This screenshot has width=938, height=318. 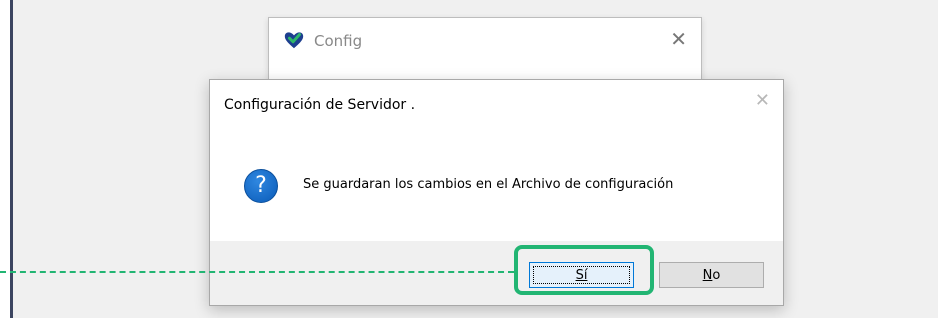 What do you see at coordinates (584, 270) in the screenshot?
I see `annotation-highlight-box` at bounding box center [584, 270].